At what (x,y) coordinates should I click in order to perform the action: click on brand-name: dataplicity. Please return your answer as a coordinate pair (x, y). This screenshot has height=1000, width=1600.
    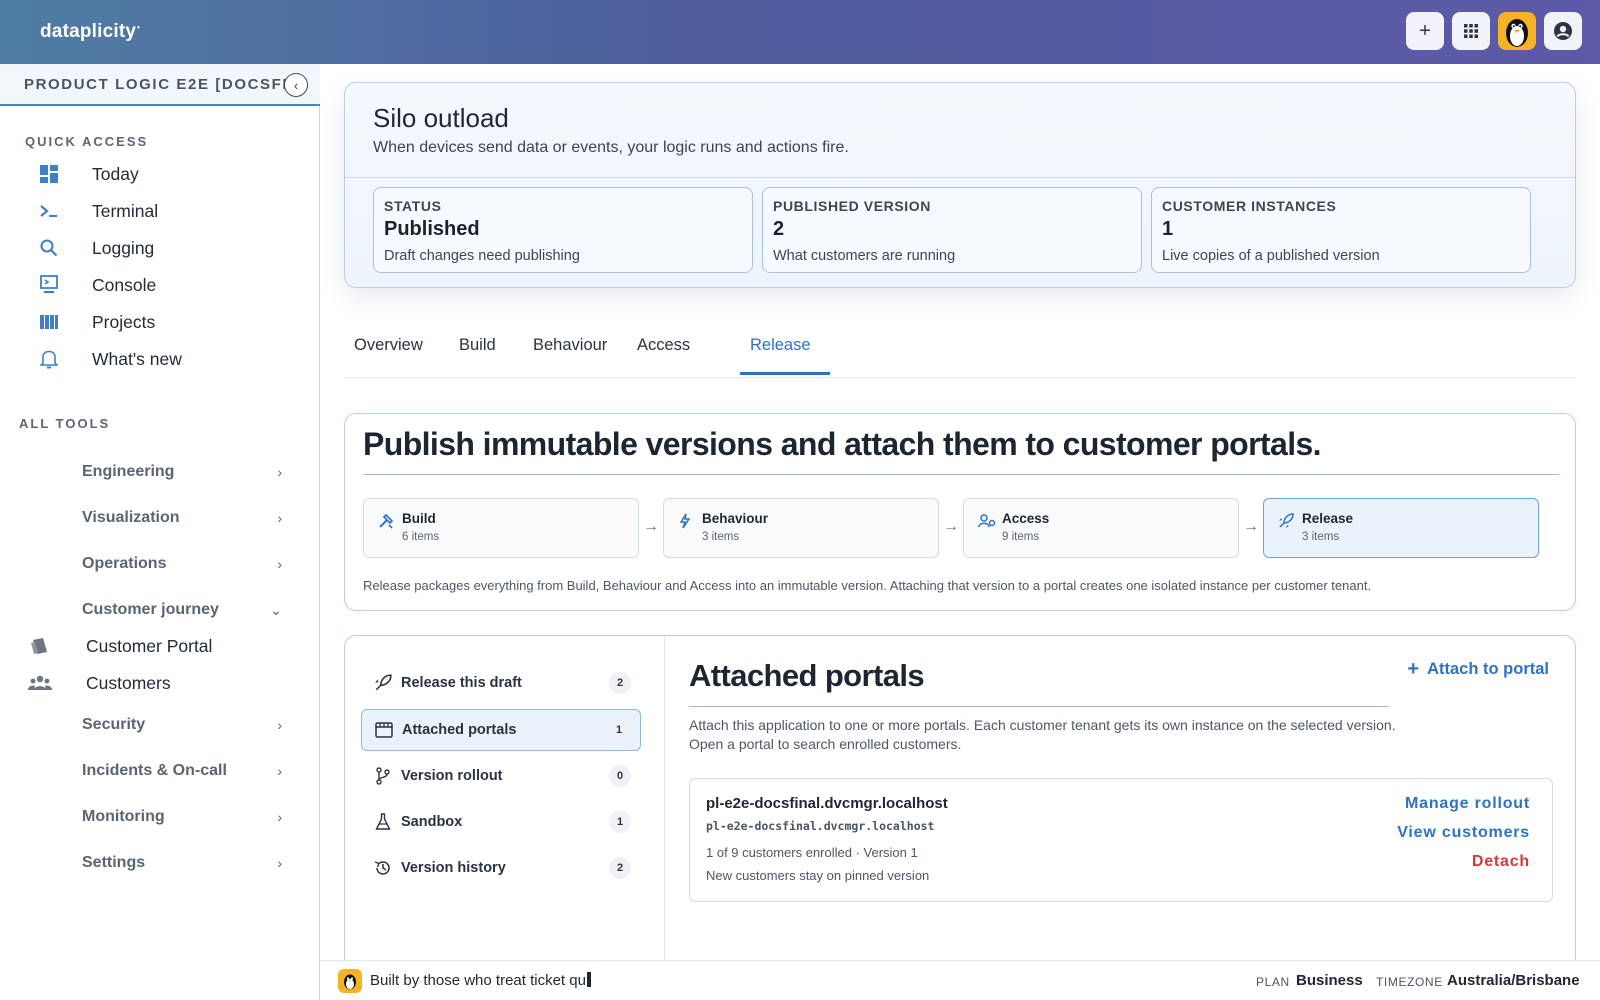
    Looking at the image, I should click on (88, 31).